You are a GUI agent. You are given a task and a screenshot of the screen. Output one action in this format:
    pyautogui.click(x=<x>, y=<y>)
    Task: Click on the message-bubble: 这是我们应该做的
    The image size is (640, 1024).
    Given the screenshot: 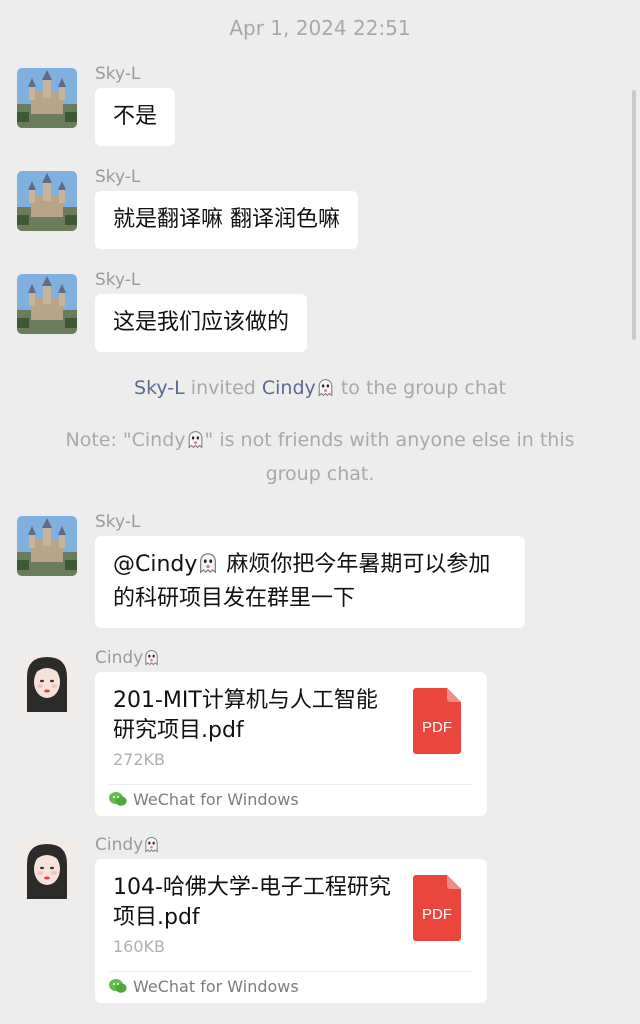 What is the action you would take?
    pyautogui.click(x=201, y=323)
    